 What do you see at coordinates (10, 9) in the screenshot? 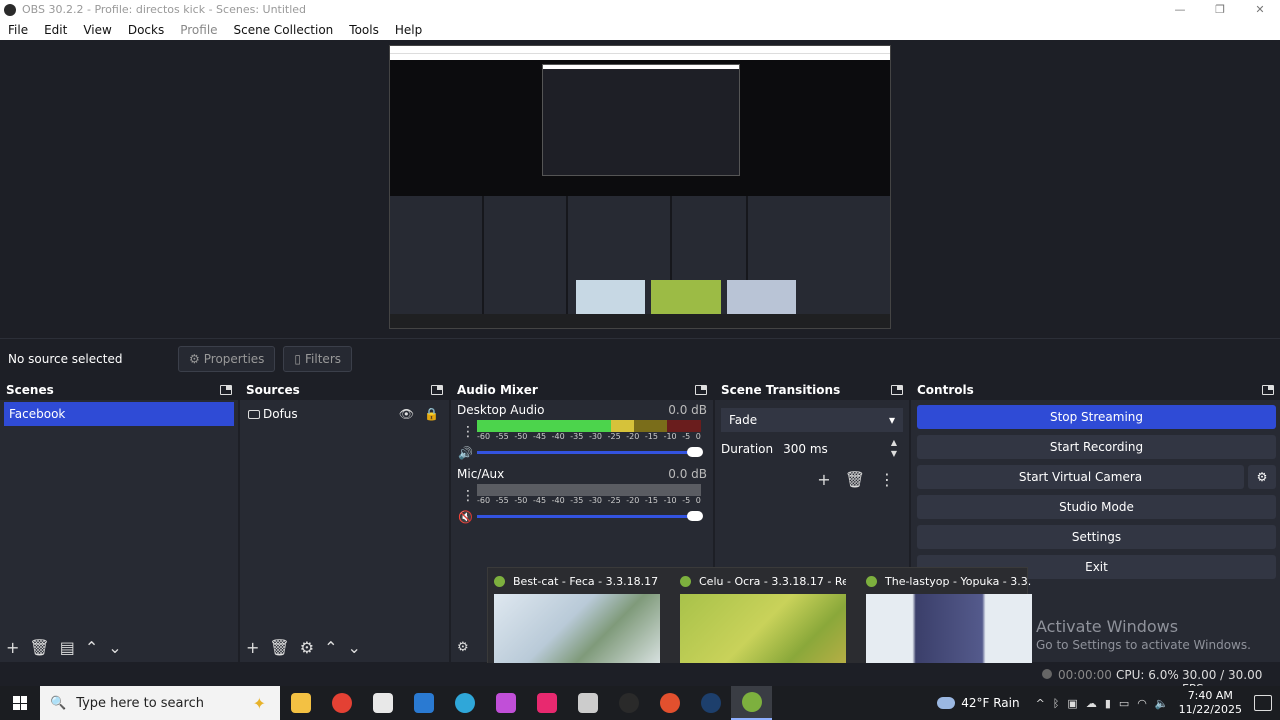
I see `obs-logo-icon` at bounding box center [10, 9].